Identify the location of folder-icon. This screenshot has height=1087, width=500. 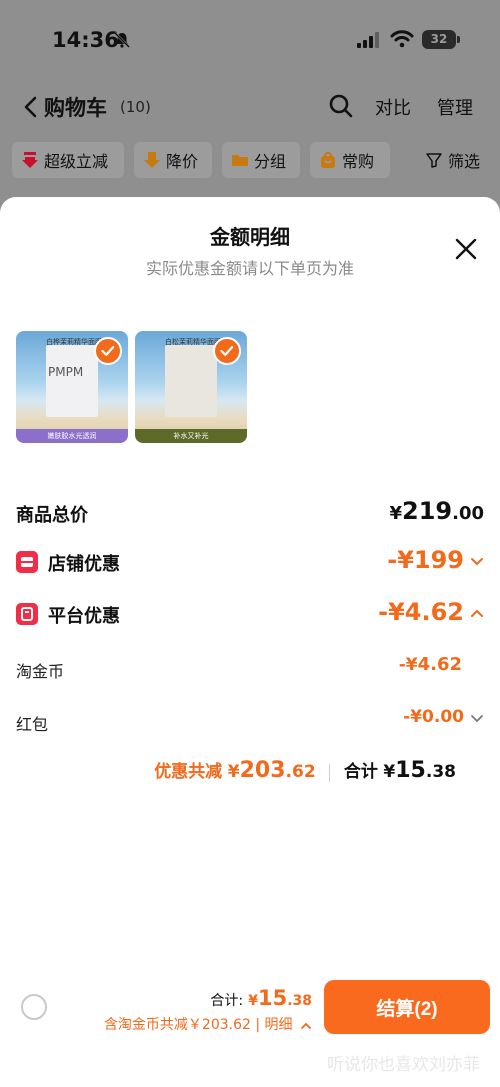
(240, 160).